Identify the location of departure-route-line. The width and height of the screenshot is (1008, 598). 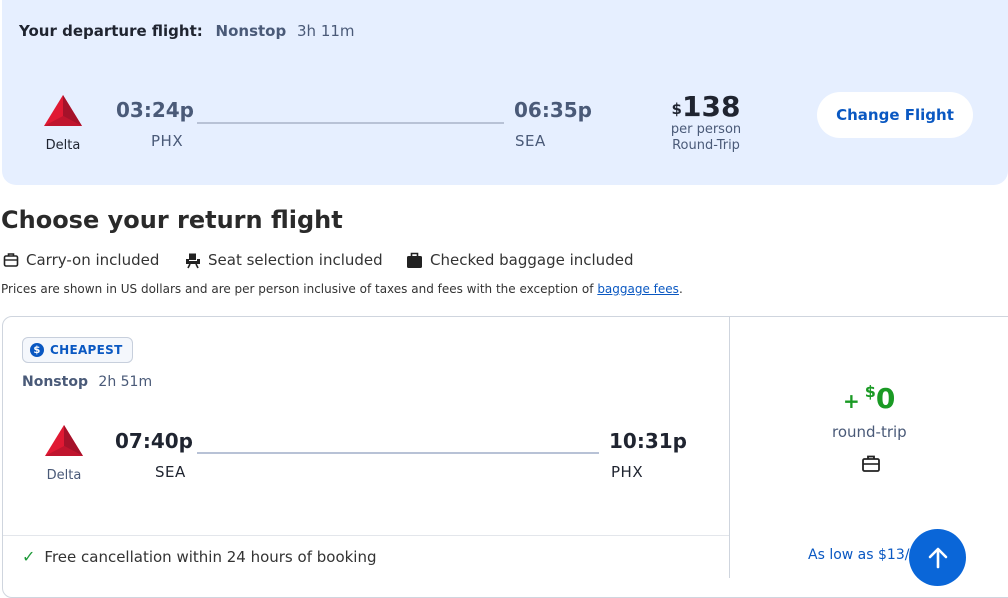
(350, 123).